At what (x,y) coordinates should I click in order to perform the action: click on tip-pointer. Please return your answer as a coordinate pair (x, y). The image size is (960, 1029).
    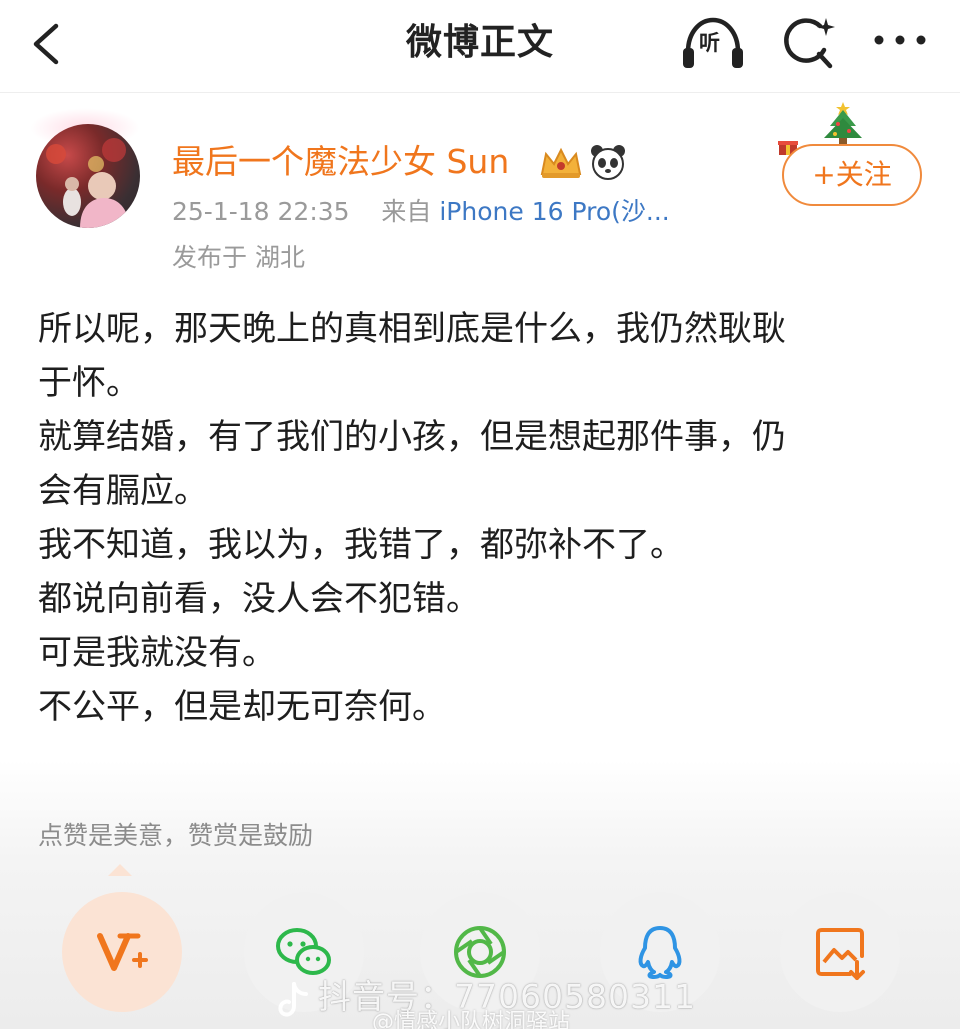
    Looking at the image, I should click on (120, 870).